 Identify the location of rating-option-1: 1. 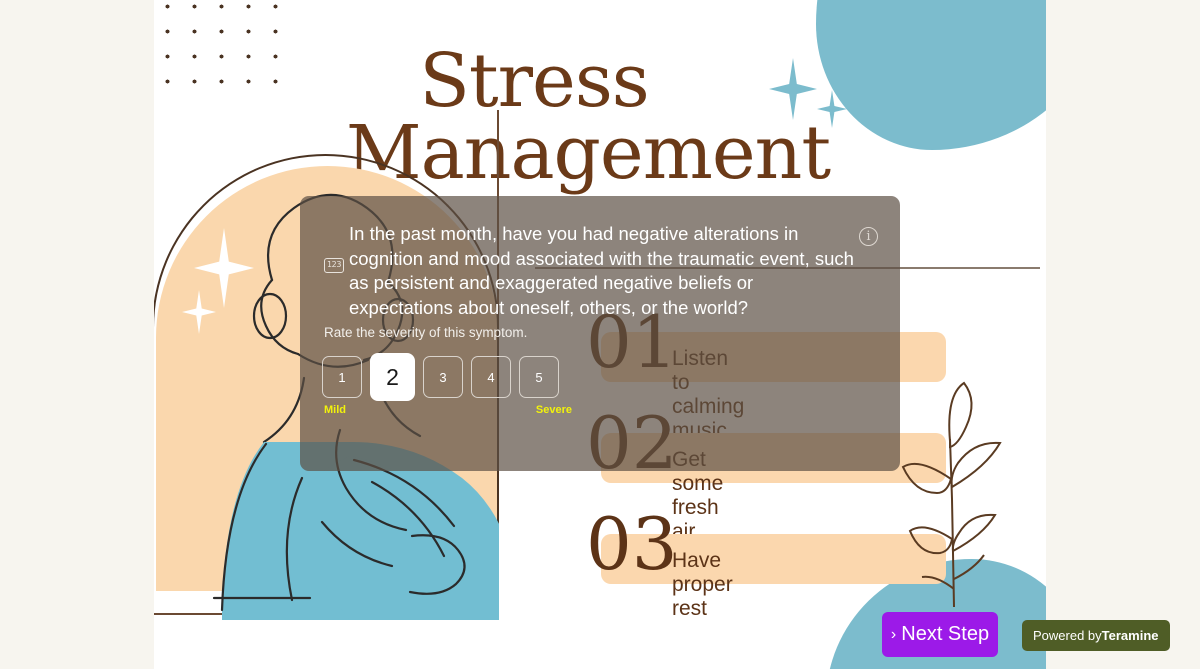
(342, 377).